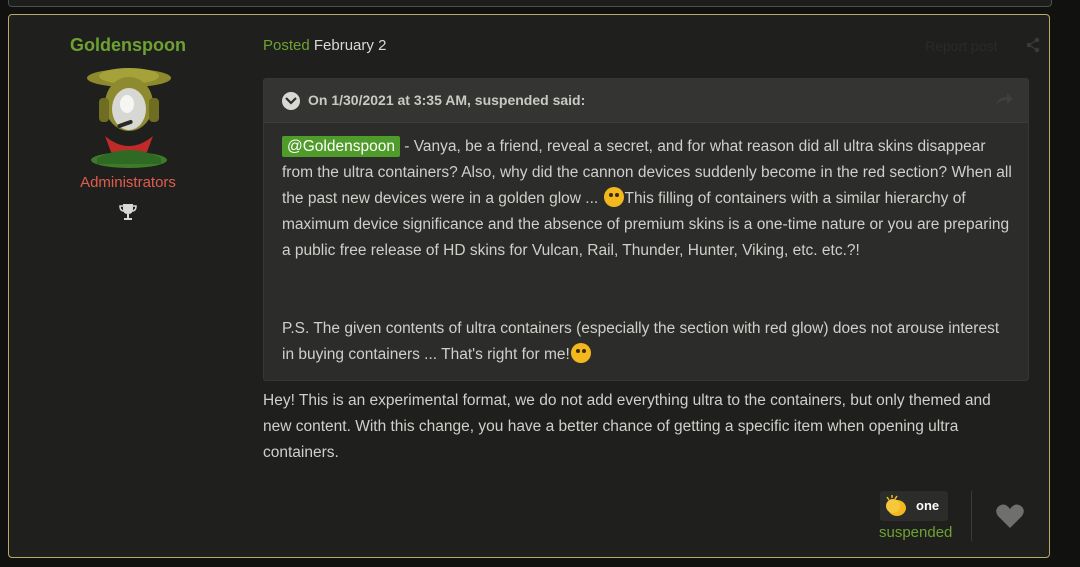 Image resolution: width=1080 pixels, height=567 pixels. Describe the element at coordinates (128, 212) in the screenshot. I see `trophy-icon` at that location.